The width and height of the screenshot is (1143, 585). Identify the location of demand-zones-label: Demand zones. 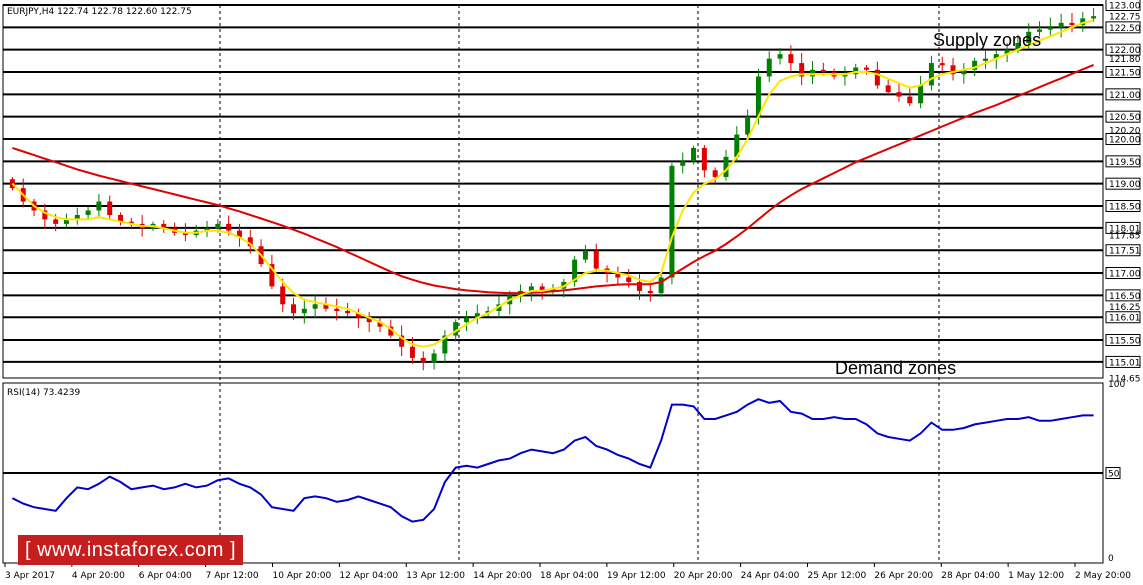
(895, 368).